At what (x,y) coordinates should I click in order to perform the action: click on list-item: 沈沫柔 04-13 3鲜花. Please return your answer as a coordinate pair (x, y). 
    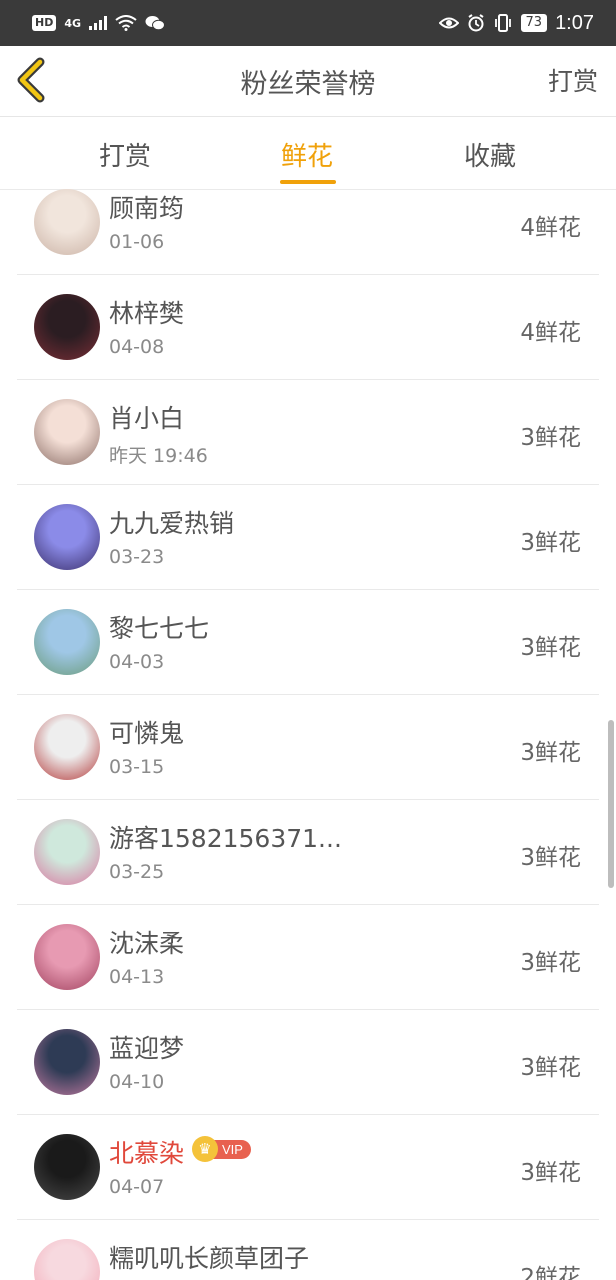
    Looking at the image, I should click on (308, 957).